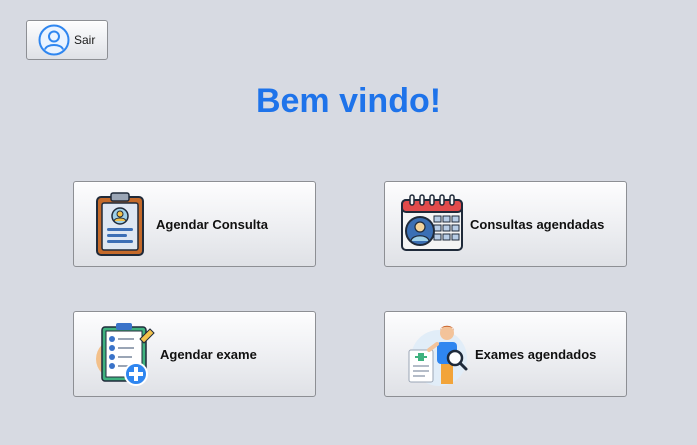  I want to click on id-card-clipboard-icon, so click(120, 224).